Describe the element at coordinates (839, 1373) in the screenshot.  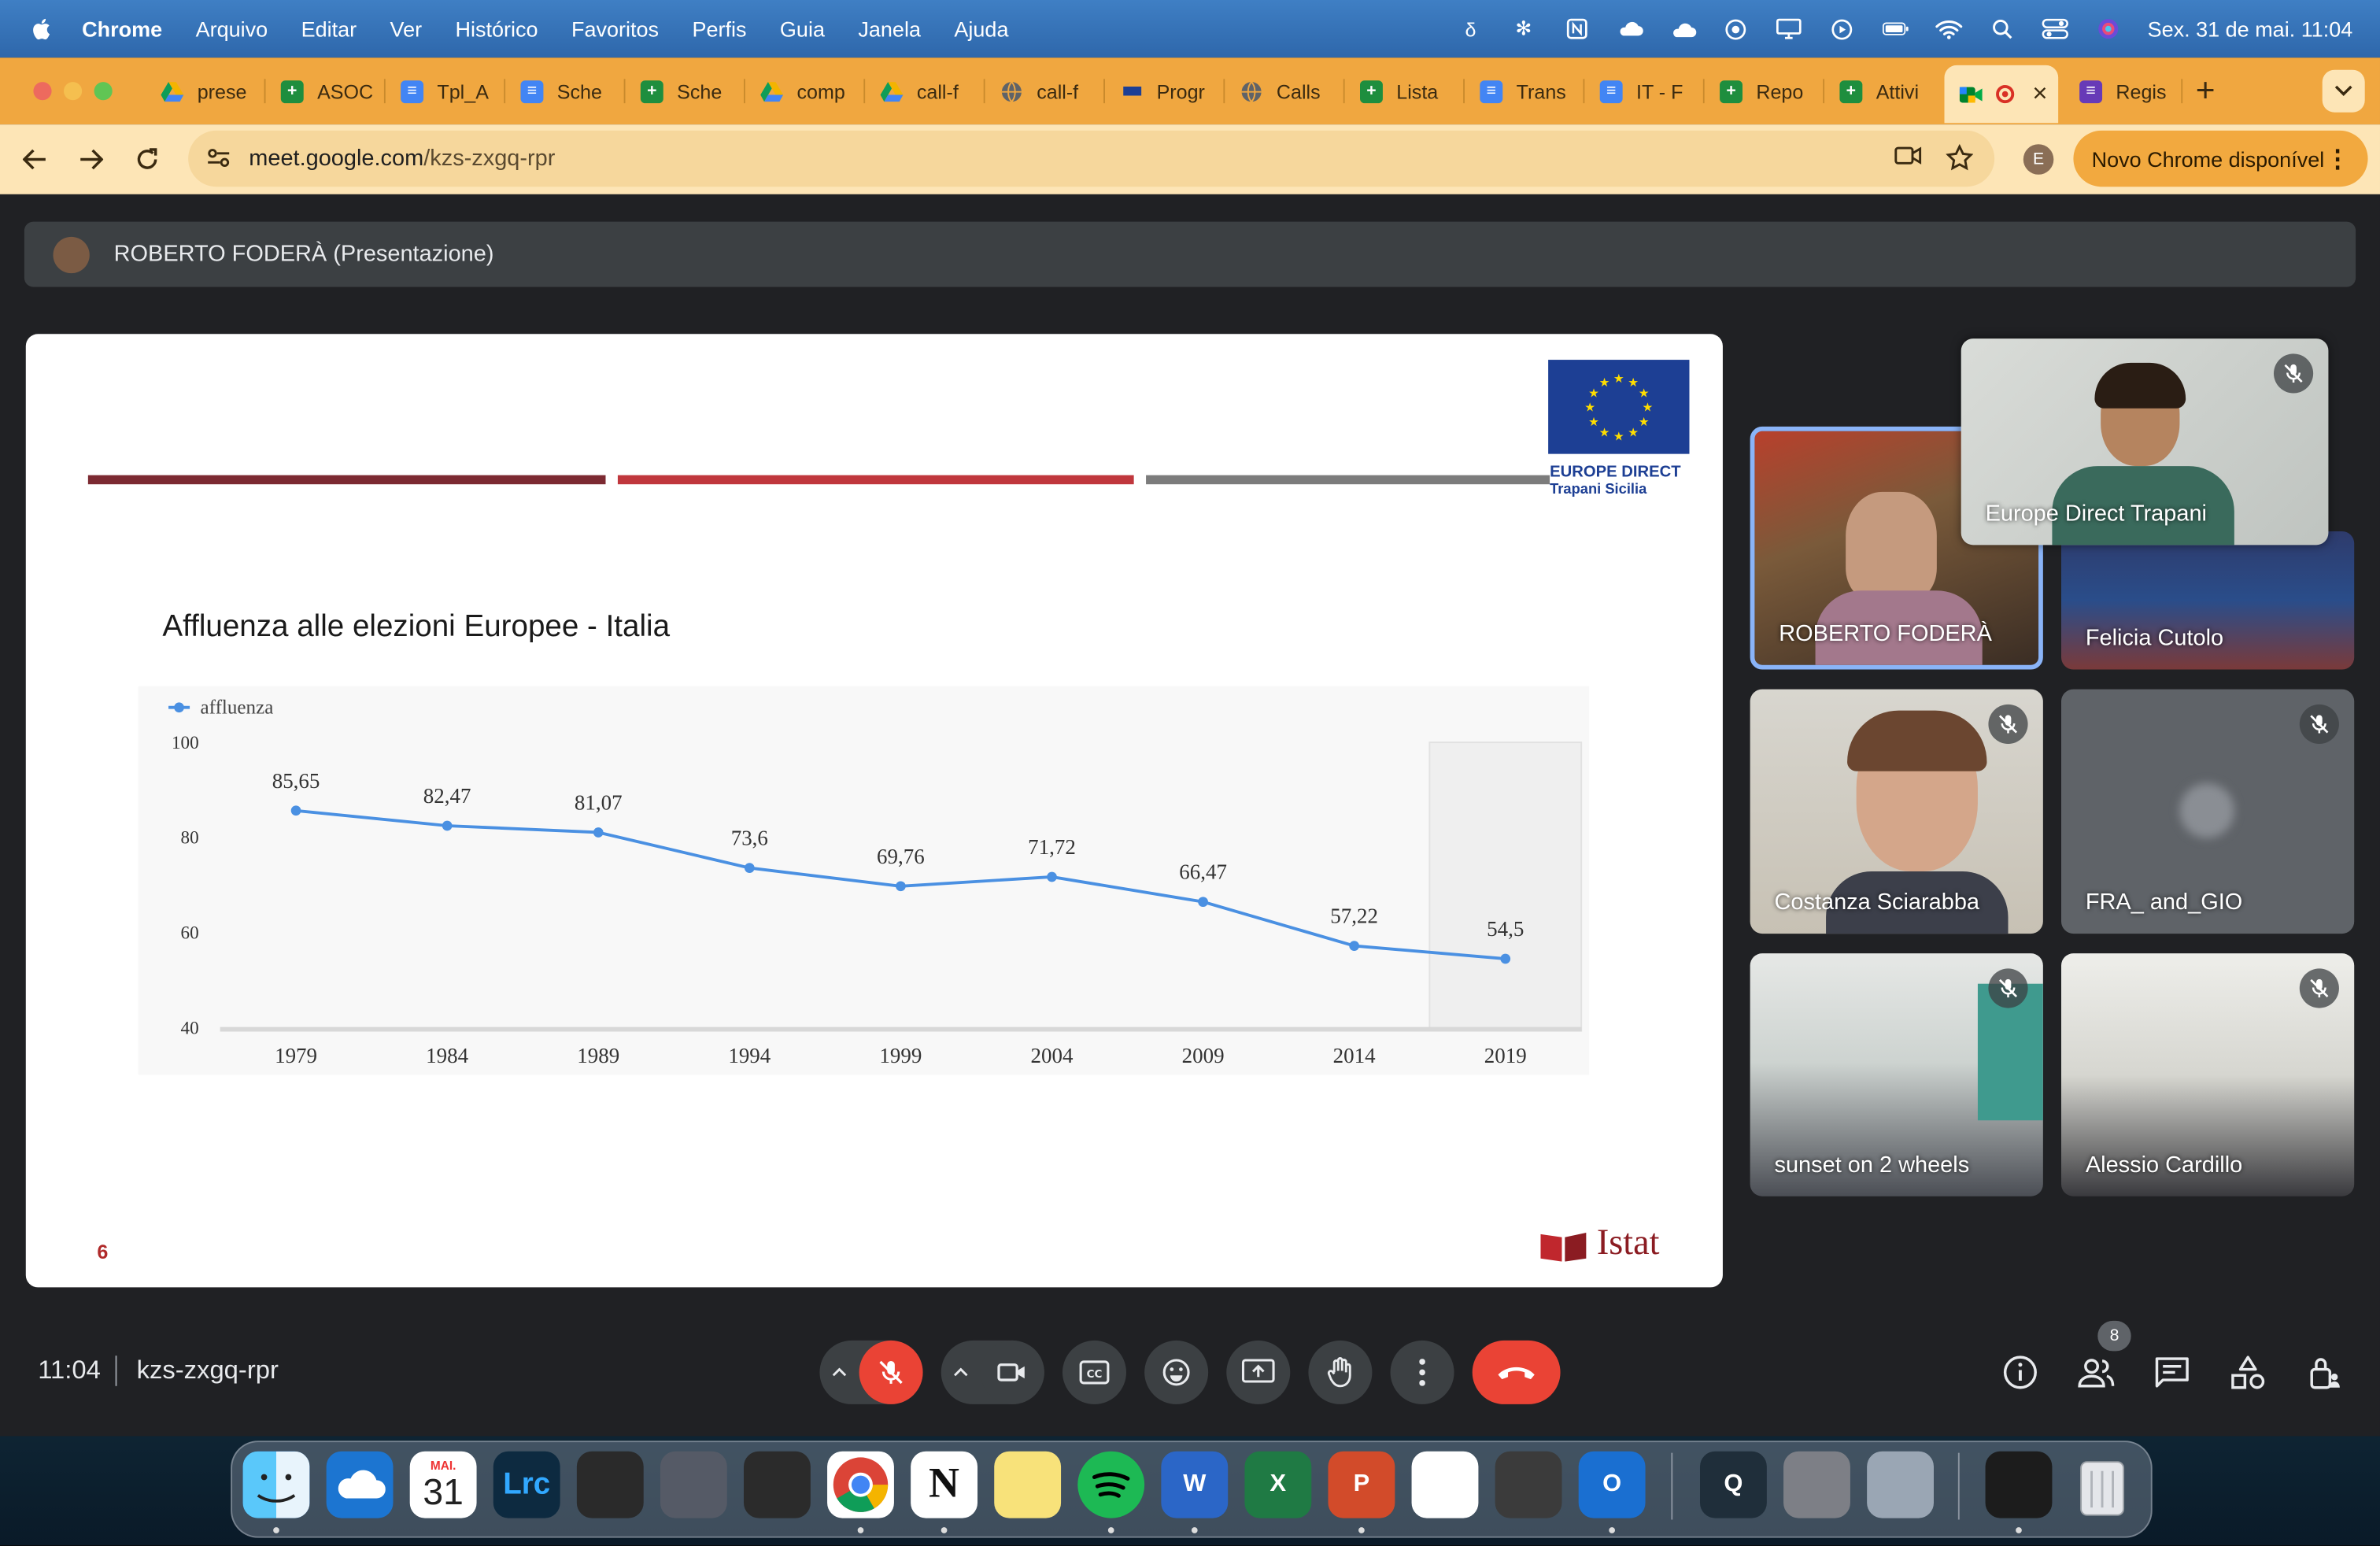
I see `audio-options-button` at that location.